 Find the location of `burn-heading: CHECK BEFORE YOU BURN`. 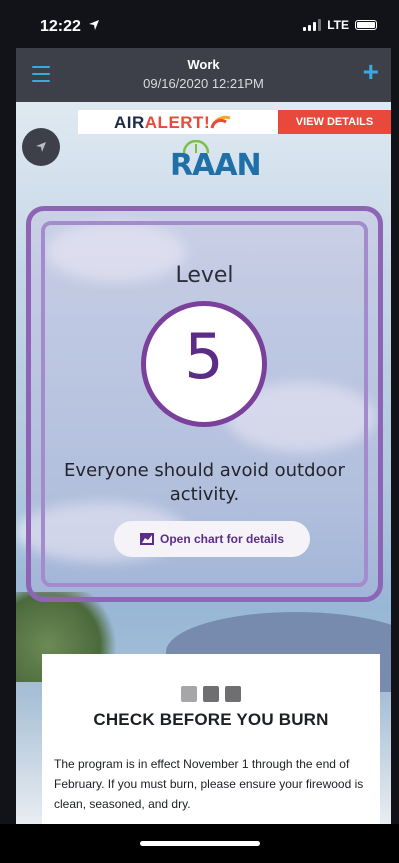

burn-heading: CHECK BEFORE YOU BURN is located at coordinates (211, 719).